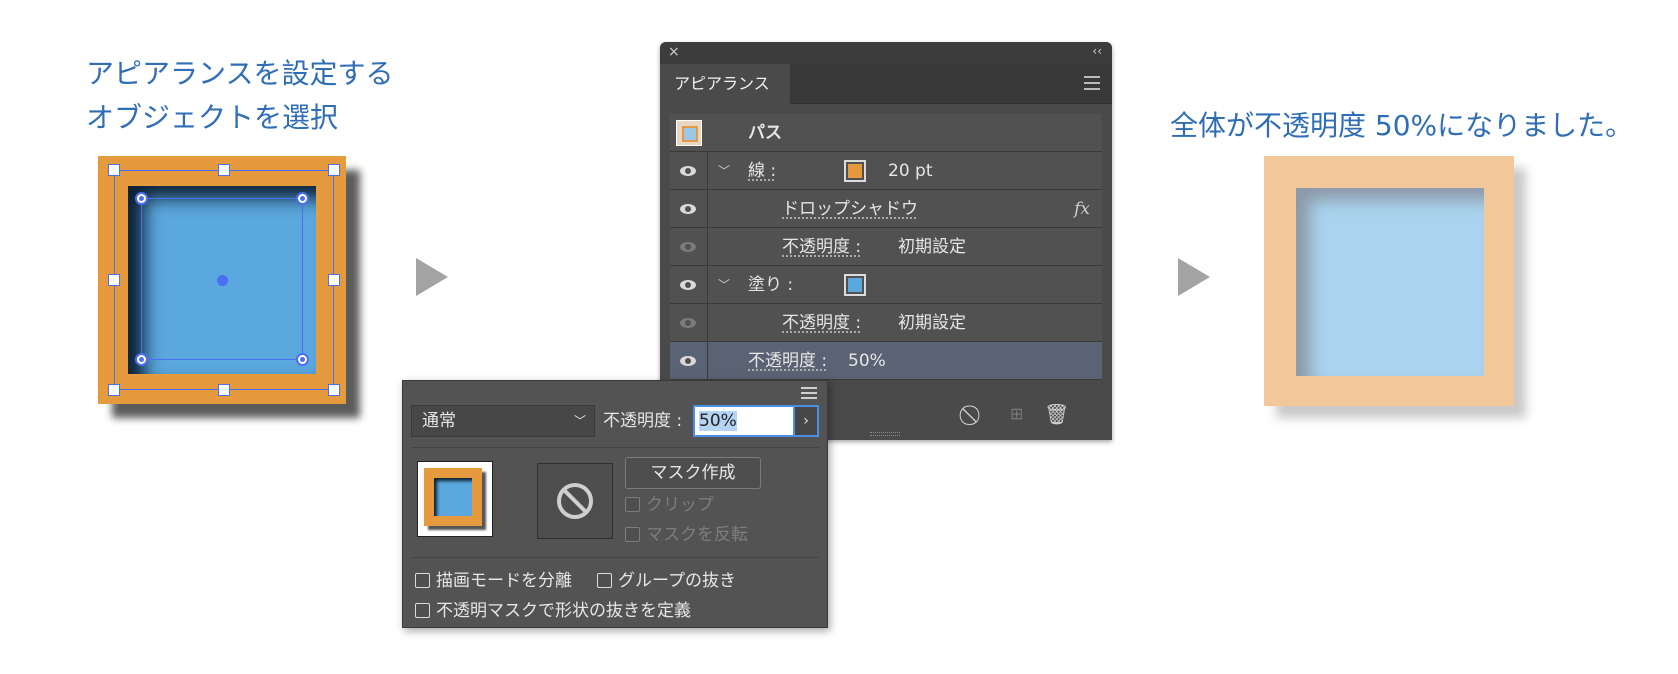  Describe the element at coordinates (886, 171) in the screenshot. I see `stroke-row: ﹀ 線 : 20 pt` at that location.